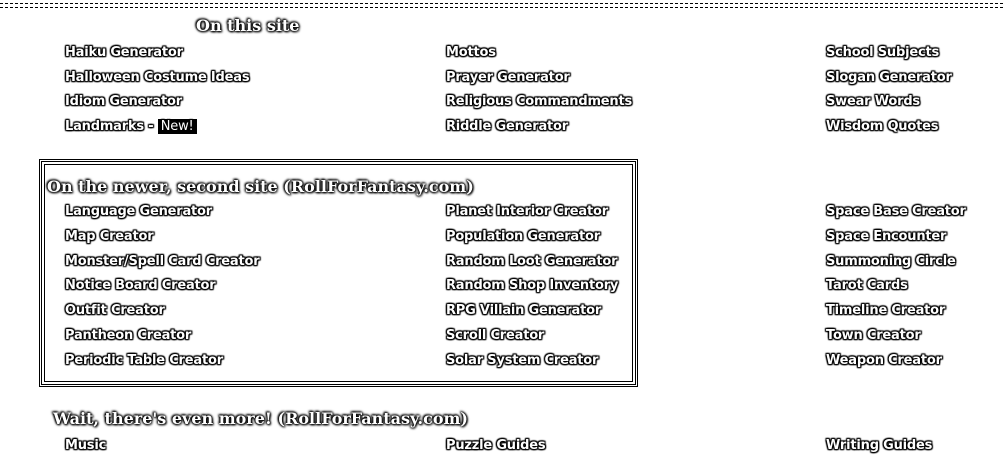 The height and width of the screenshot is (457, 1003). Describe the element at coordinates (508, 77) in the screenshot. I see `link-prayer-generator: Prayer Generator` at that location.